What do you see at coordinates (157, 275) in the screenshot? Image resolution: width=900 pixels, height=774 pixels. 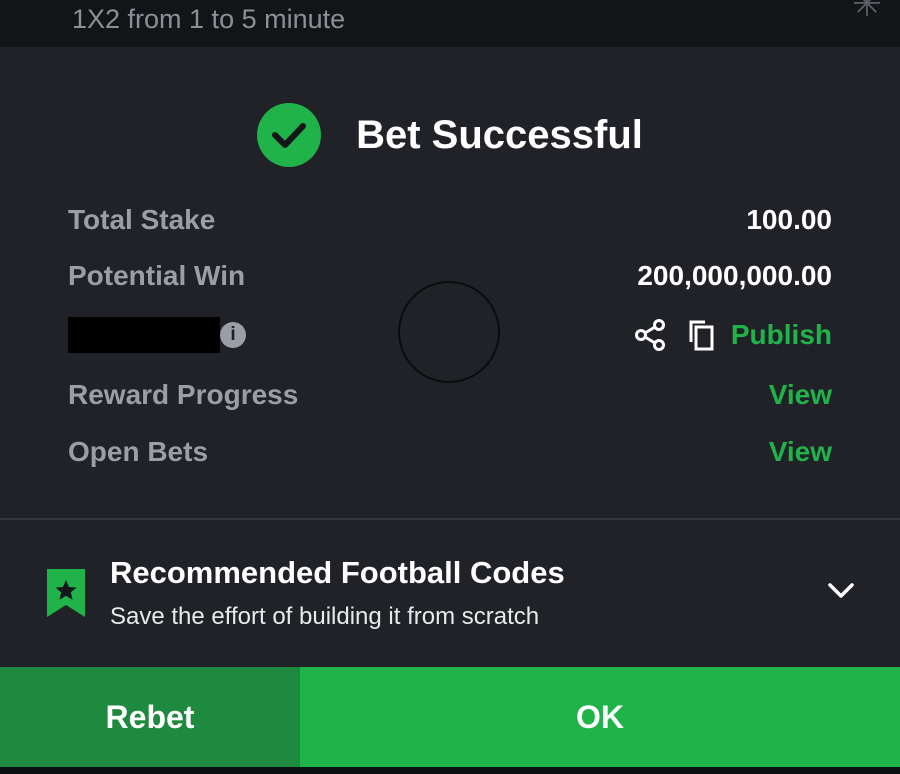 I see `potential-win-label: Potential Win` at bounding box center [157, 275].